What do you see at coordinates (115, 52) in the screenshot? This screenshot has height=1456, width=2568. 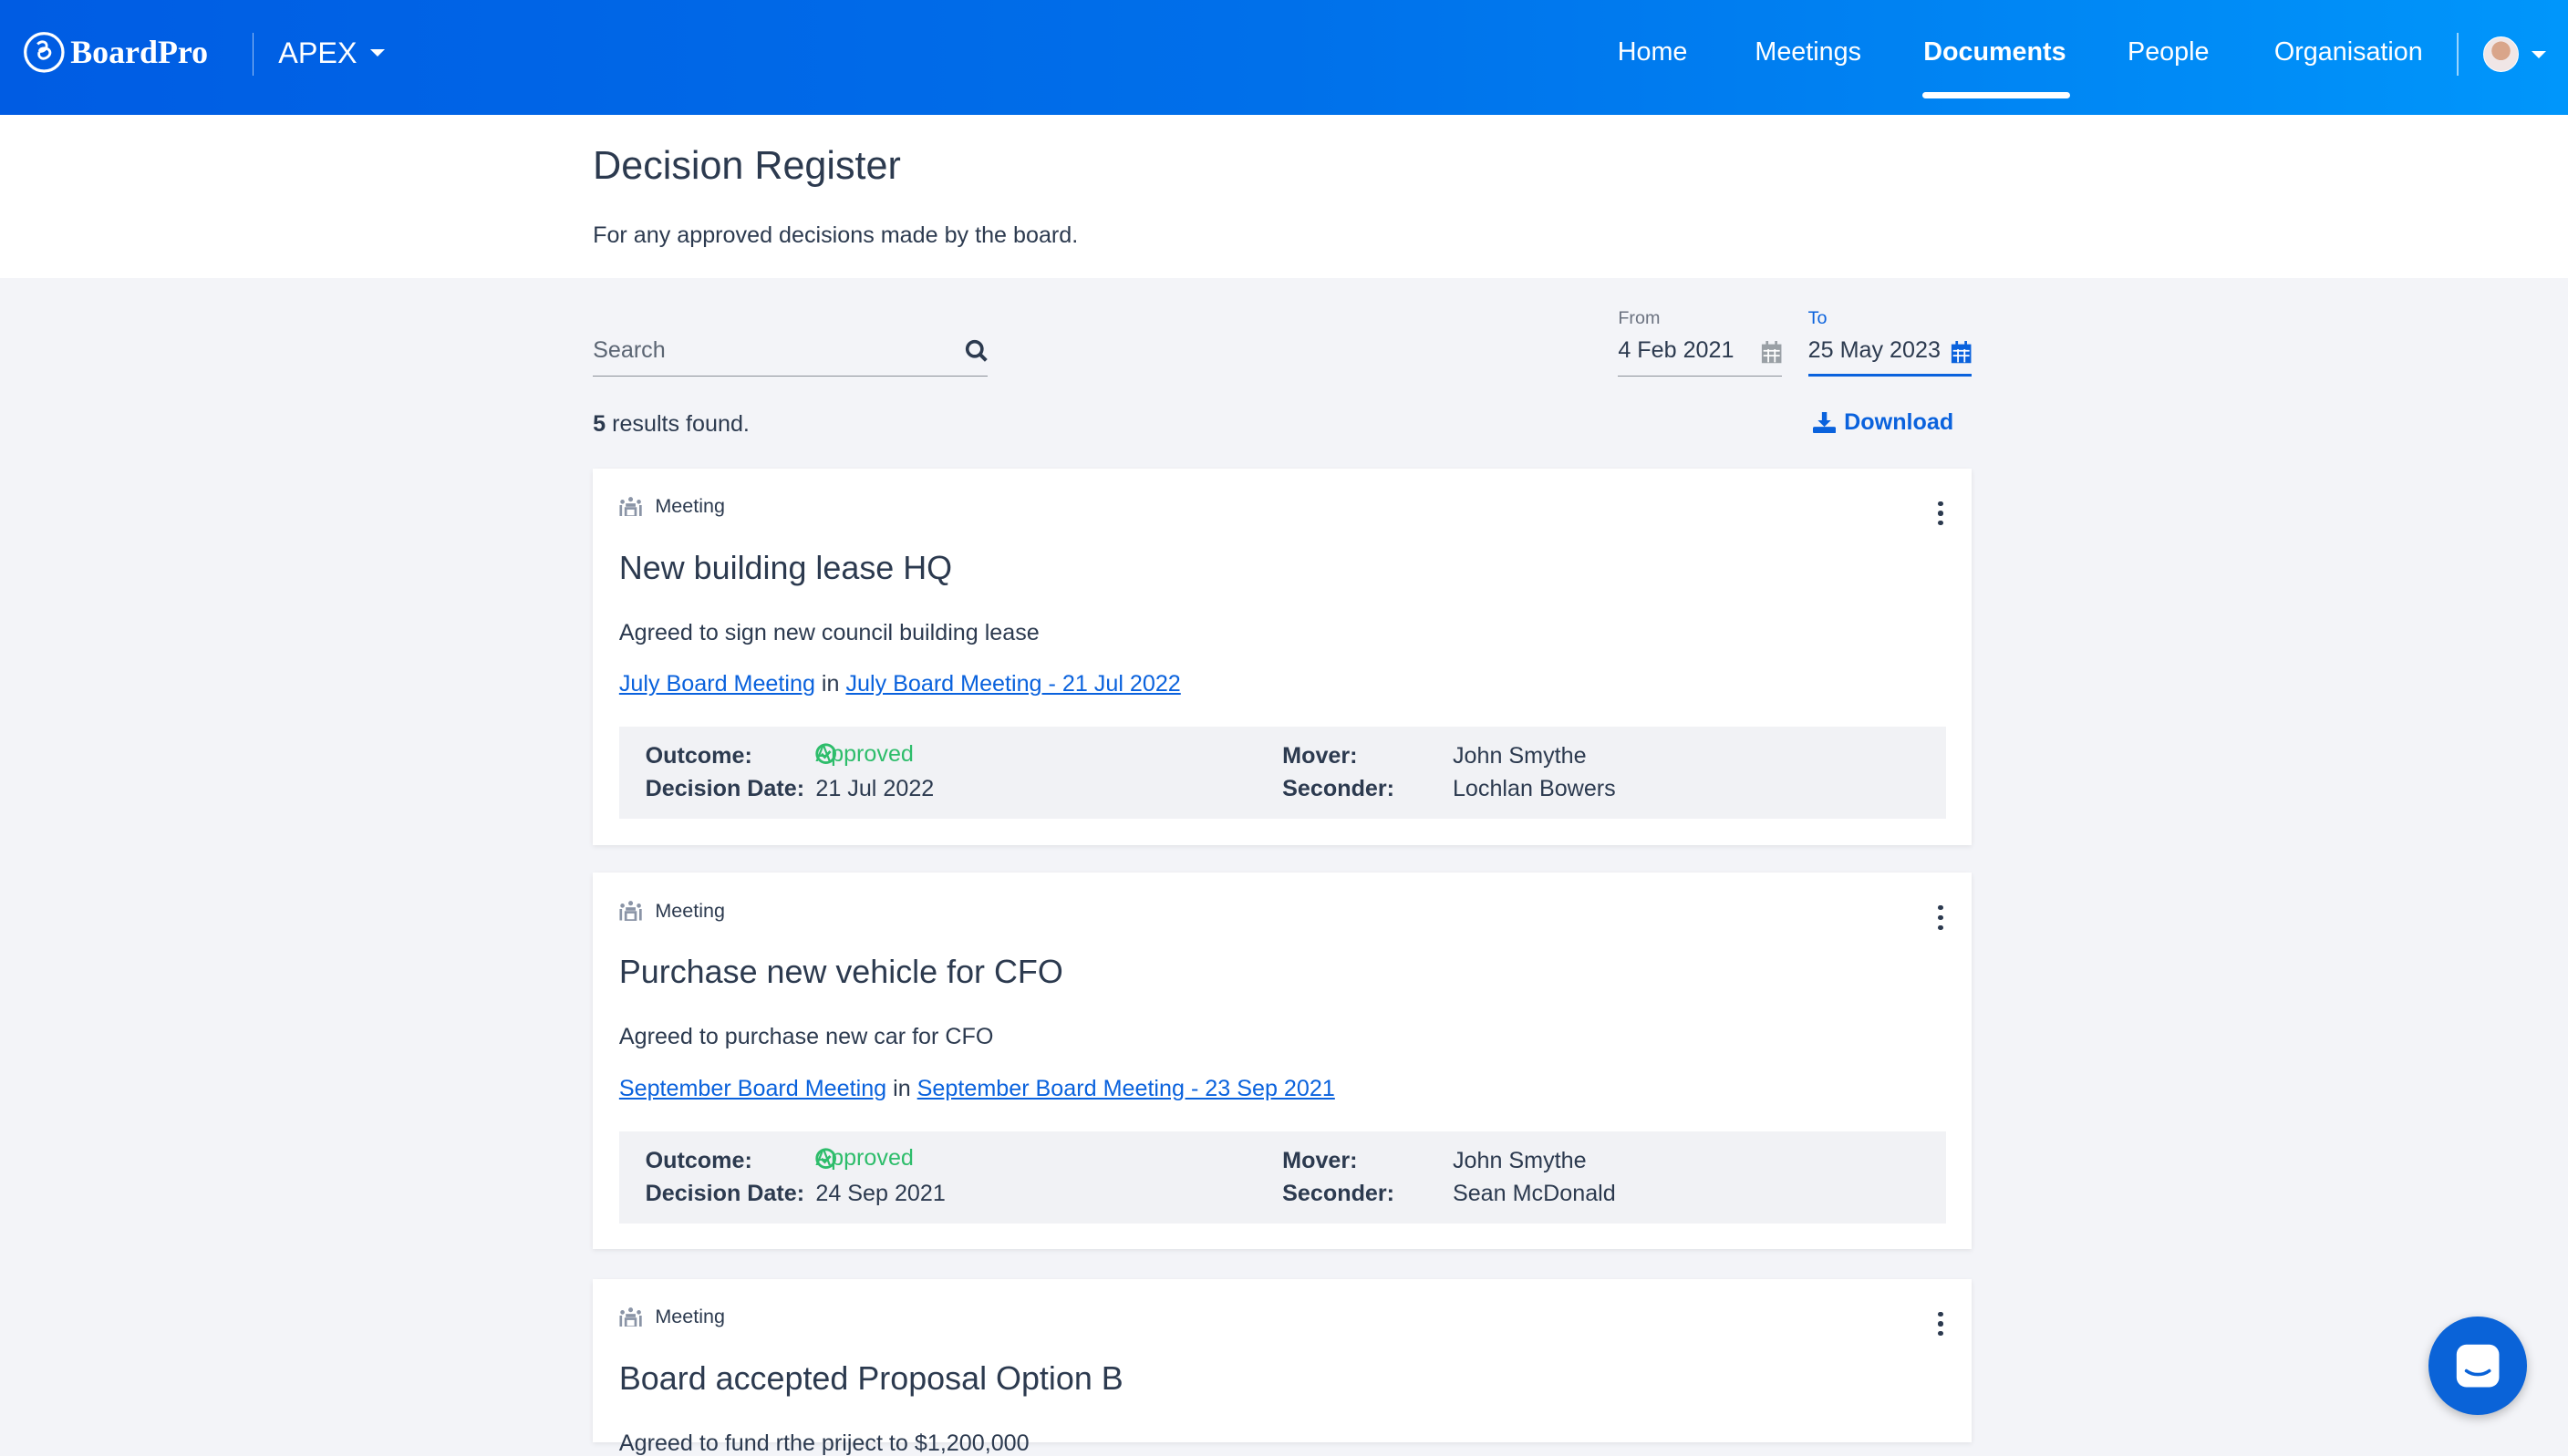 I see `boardpro-logo: BoardPro` at bounding box center [115, 52].